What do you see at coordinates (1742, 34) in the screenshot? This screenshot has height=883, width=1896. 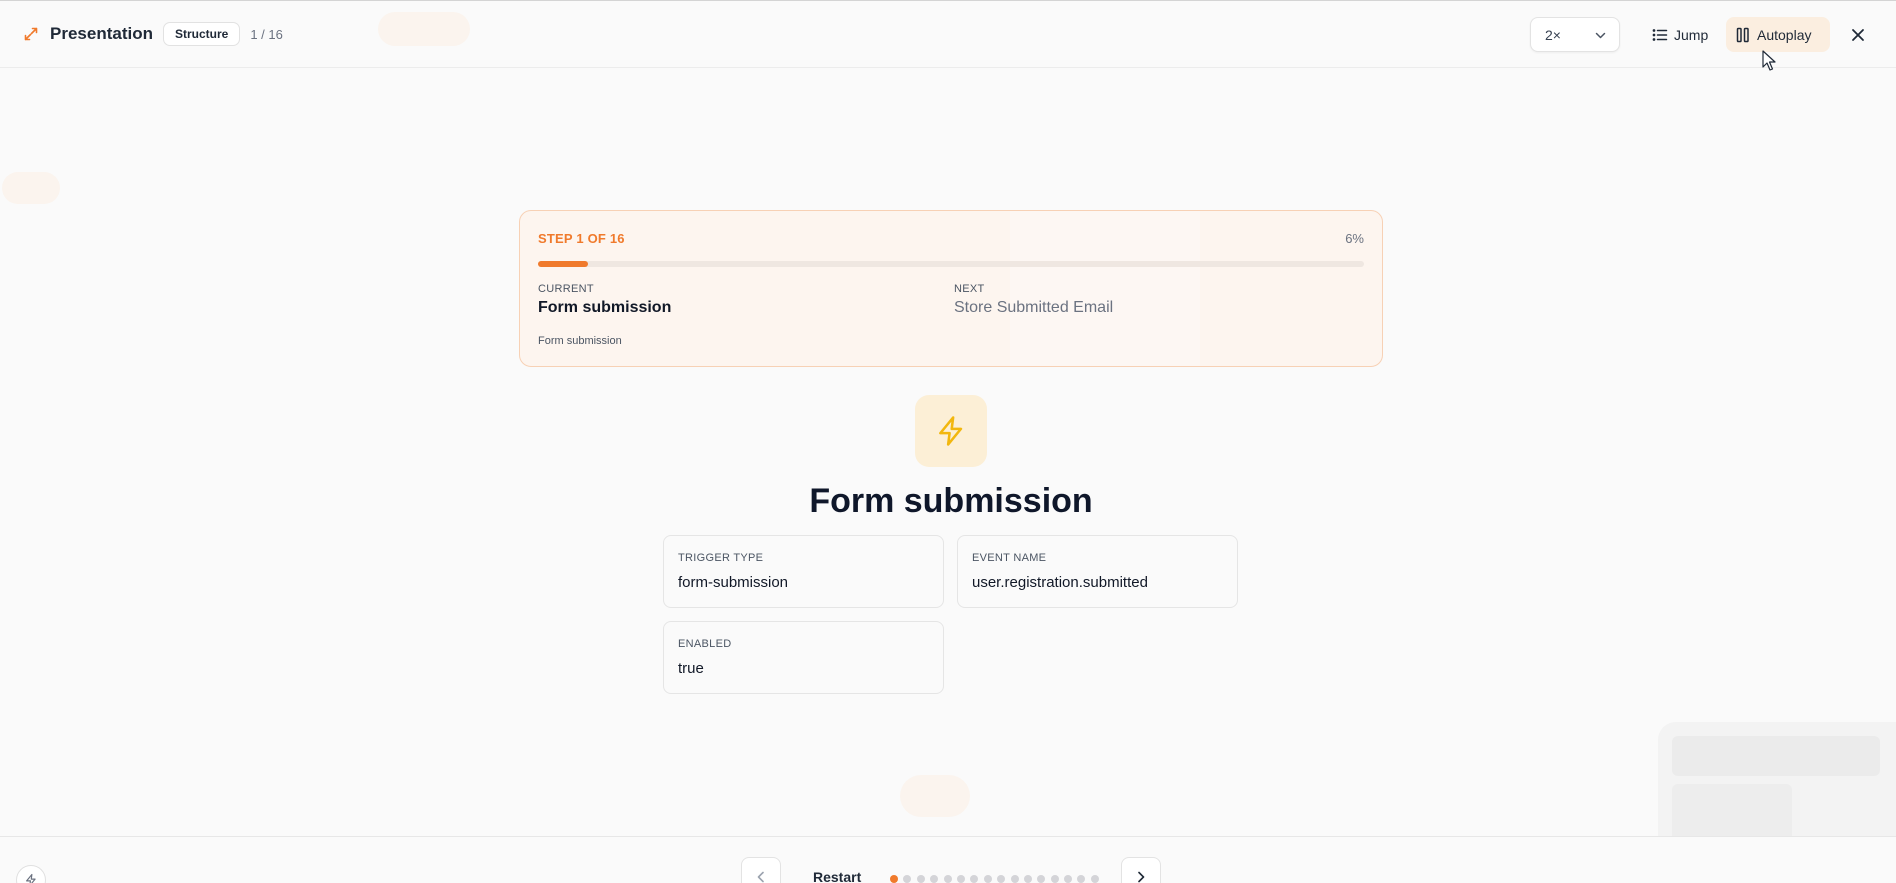 I see `pause-icon` at bounding box center [1742, 34].